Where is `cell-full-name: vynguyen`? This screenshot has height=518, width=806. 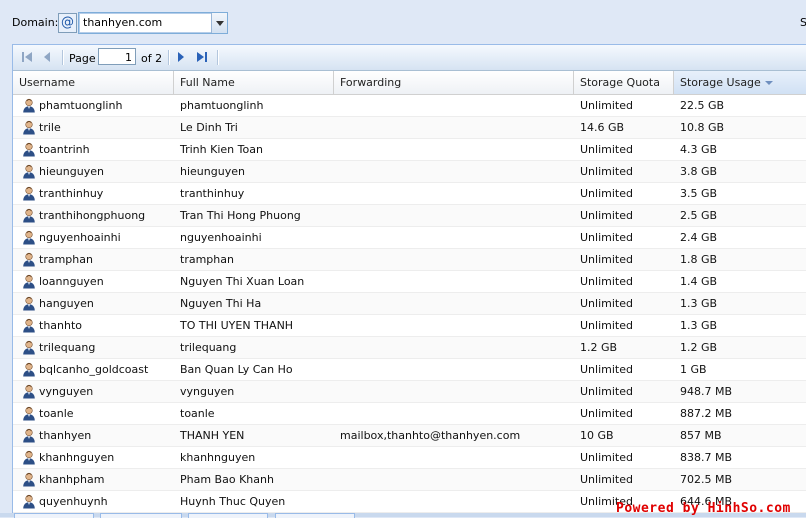 cell-full-name: vynguyen is located at coordinates (207, 391).